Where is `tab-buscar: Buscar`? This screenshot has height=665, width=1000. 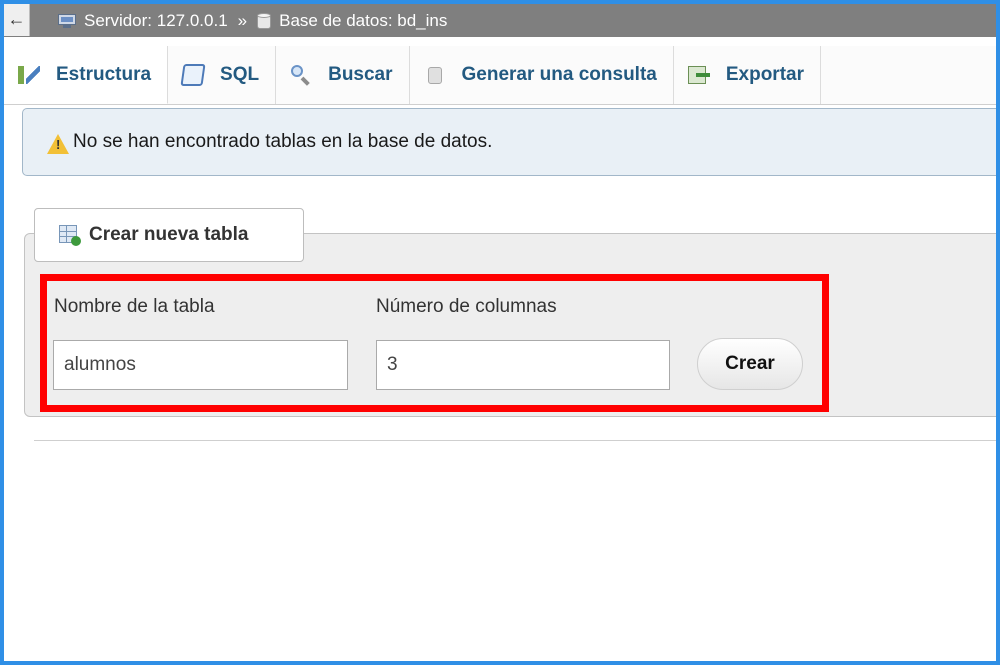 tab-buscar: Buscar is located at coordinates (343, 75).